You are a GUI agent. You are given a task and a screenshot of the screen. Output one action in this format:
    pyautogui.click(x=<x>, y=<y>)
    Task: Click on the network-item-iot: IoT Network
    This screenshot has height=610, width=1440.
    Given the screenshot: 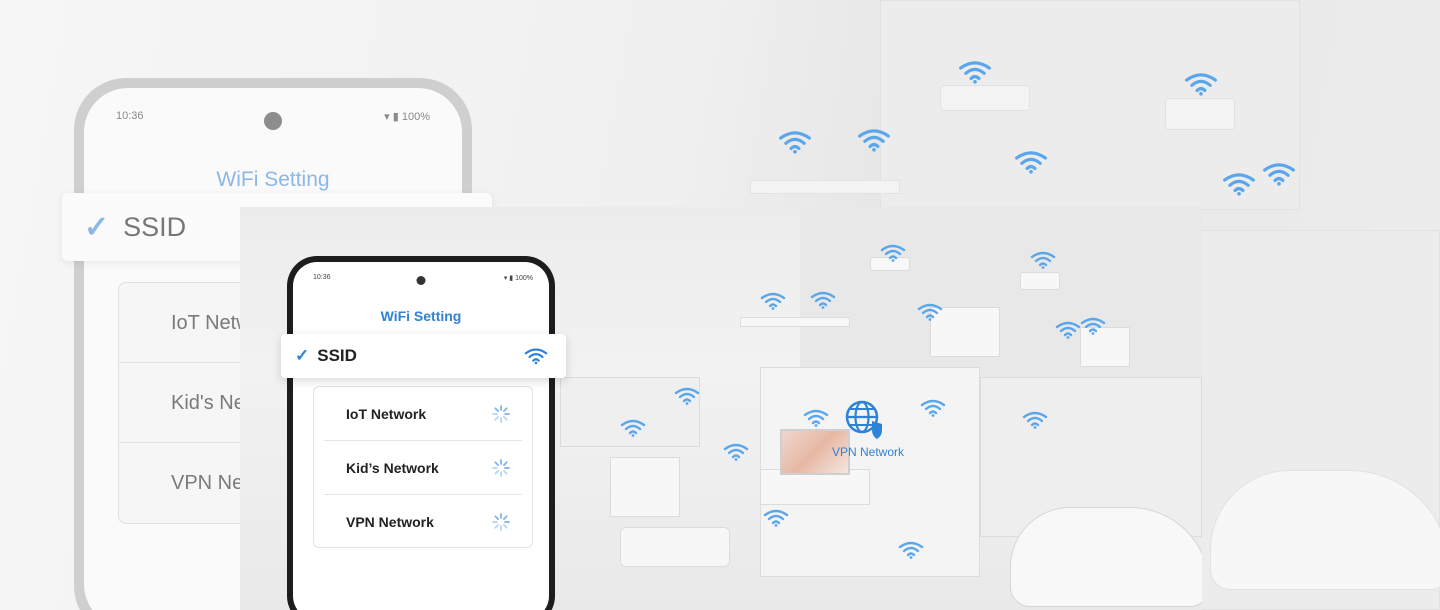 What is the action you would take?
    pyautogui.click(x=423, y=414)
    